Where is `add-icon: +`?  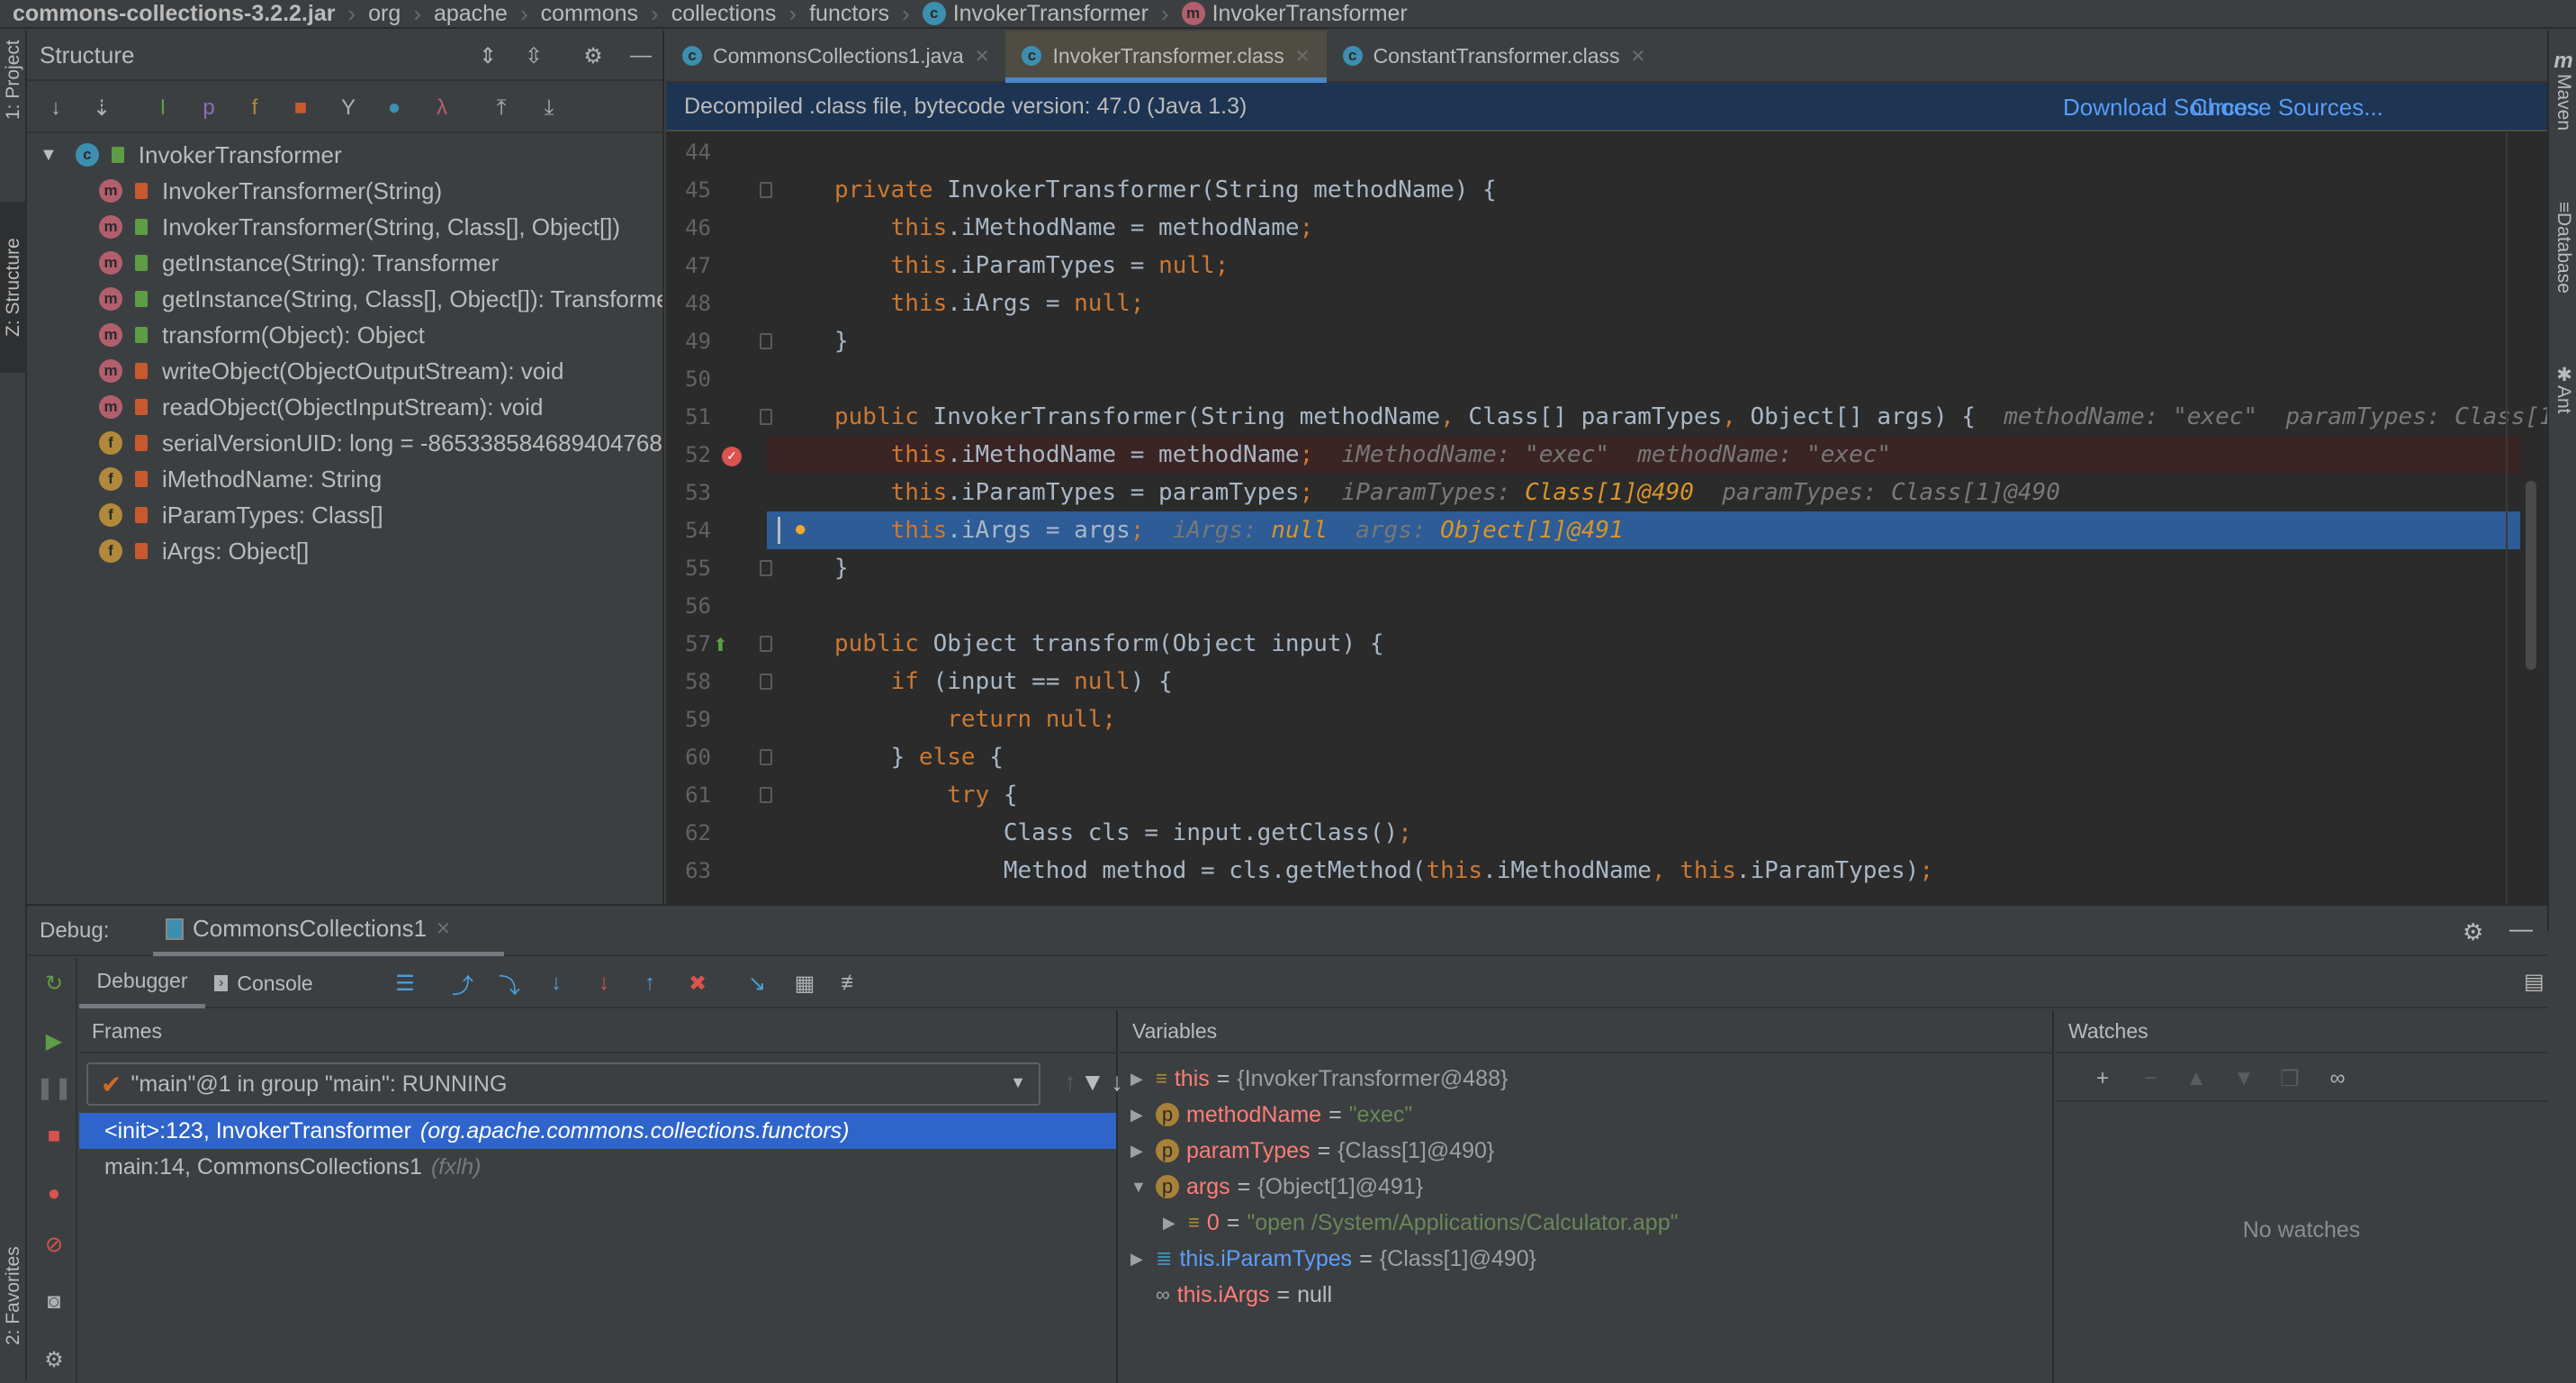
add-icon: + is located at coordinates (2102, 1078).